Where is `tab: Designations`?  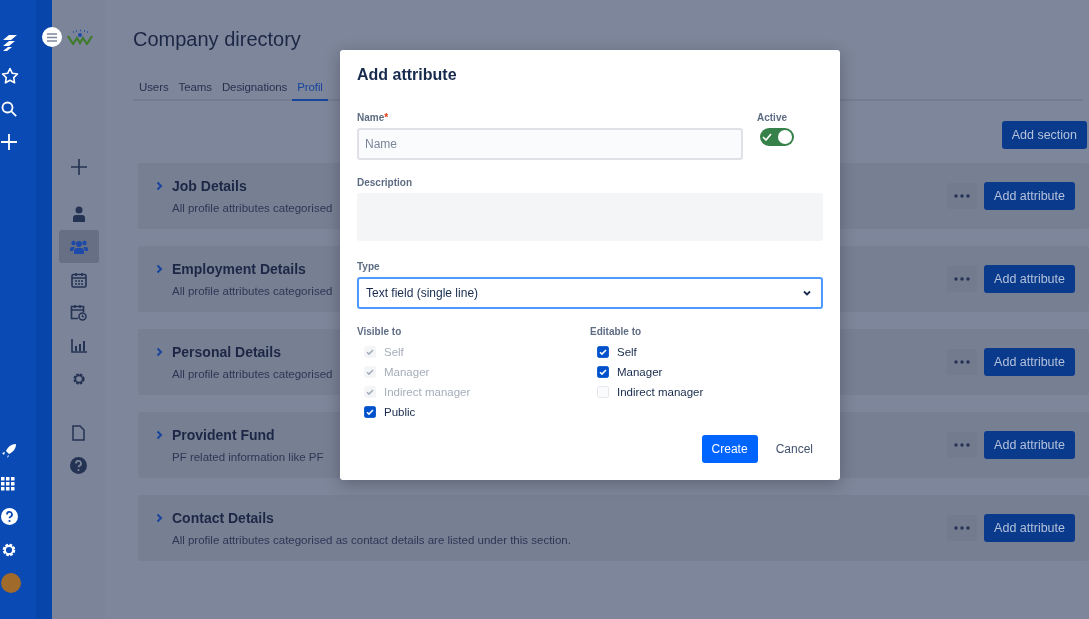
tab: Designations is located at coordinates (254, 90).